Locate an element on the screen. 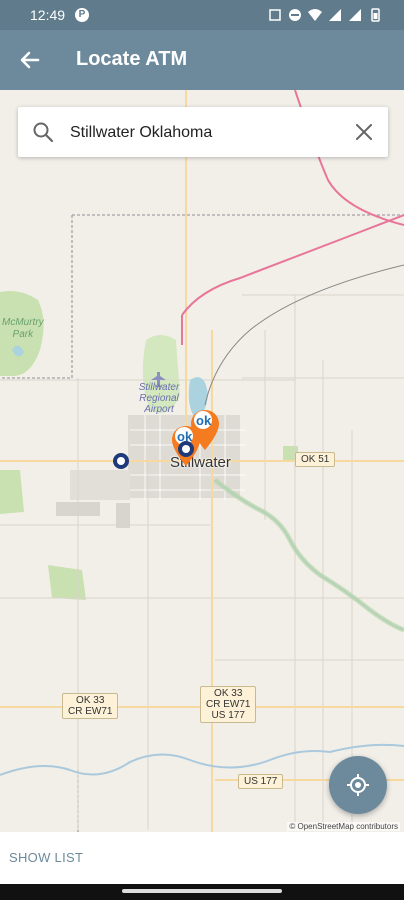 The width and height of the screenshot is (404, 900). shield-line: US 177 is located at coordinates (228, 715).